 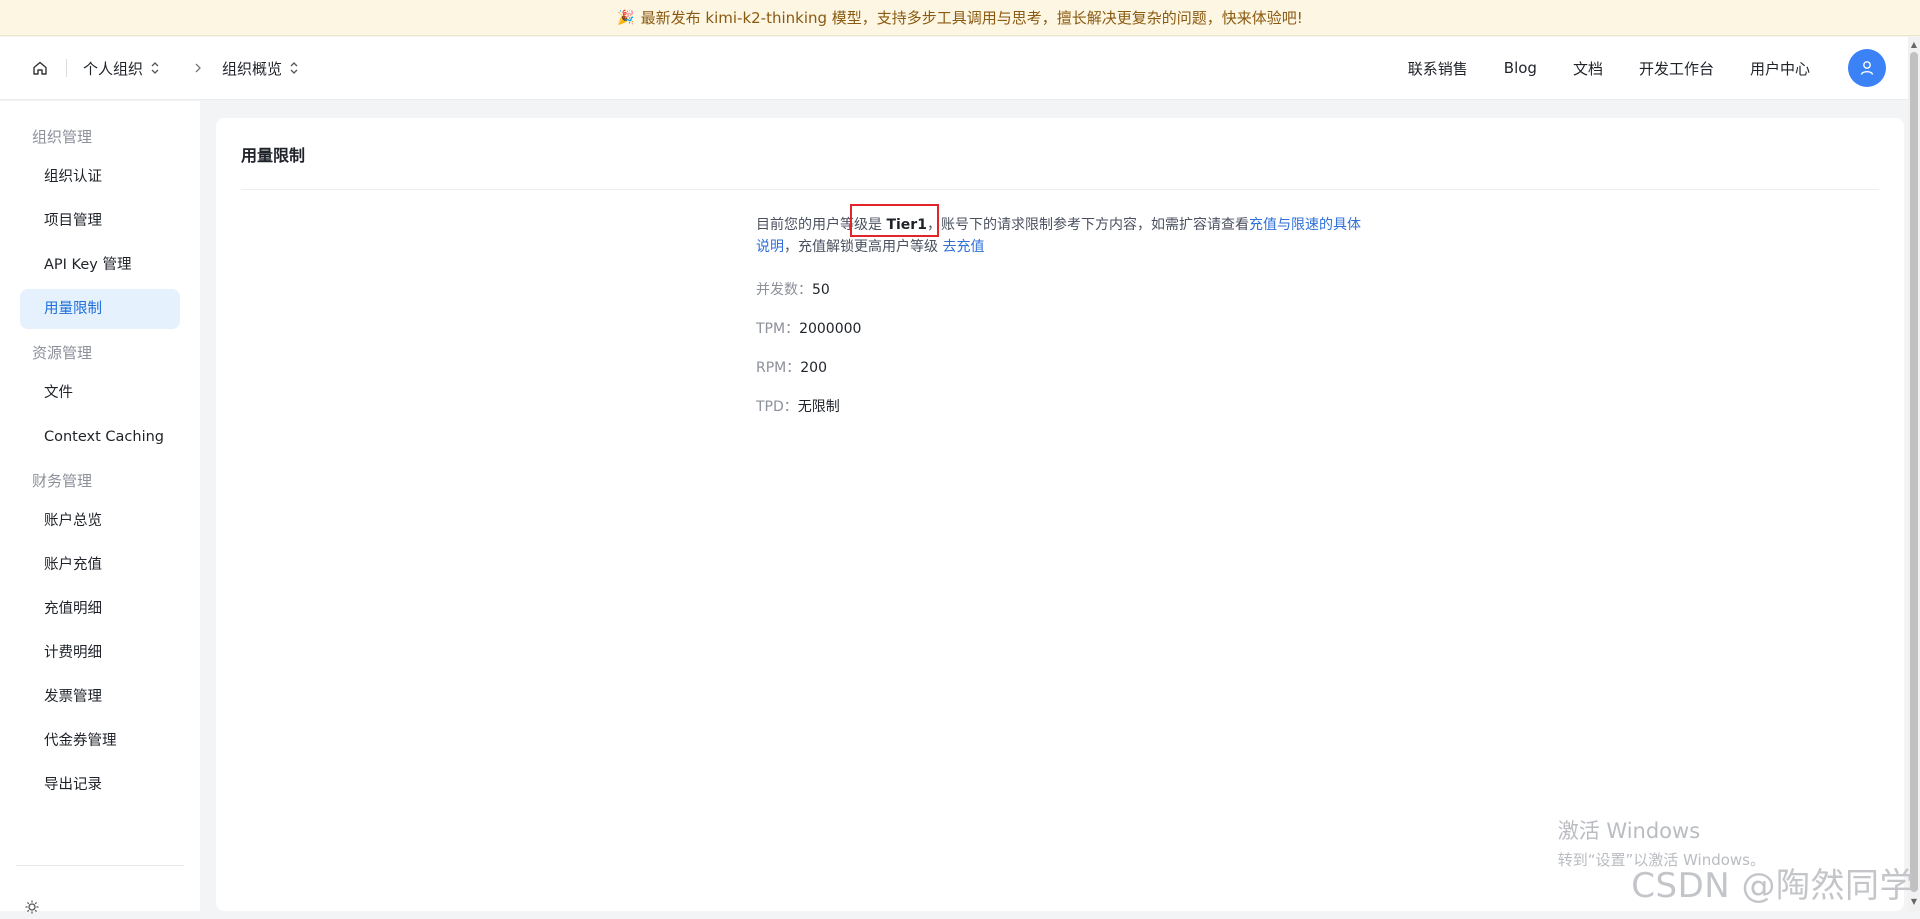 I want to click on sidebar-group-finance: 财务管理, so click(x=62, y=481).